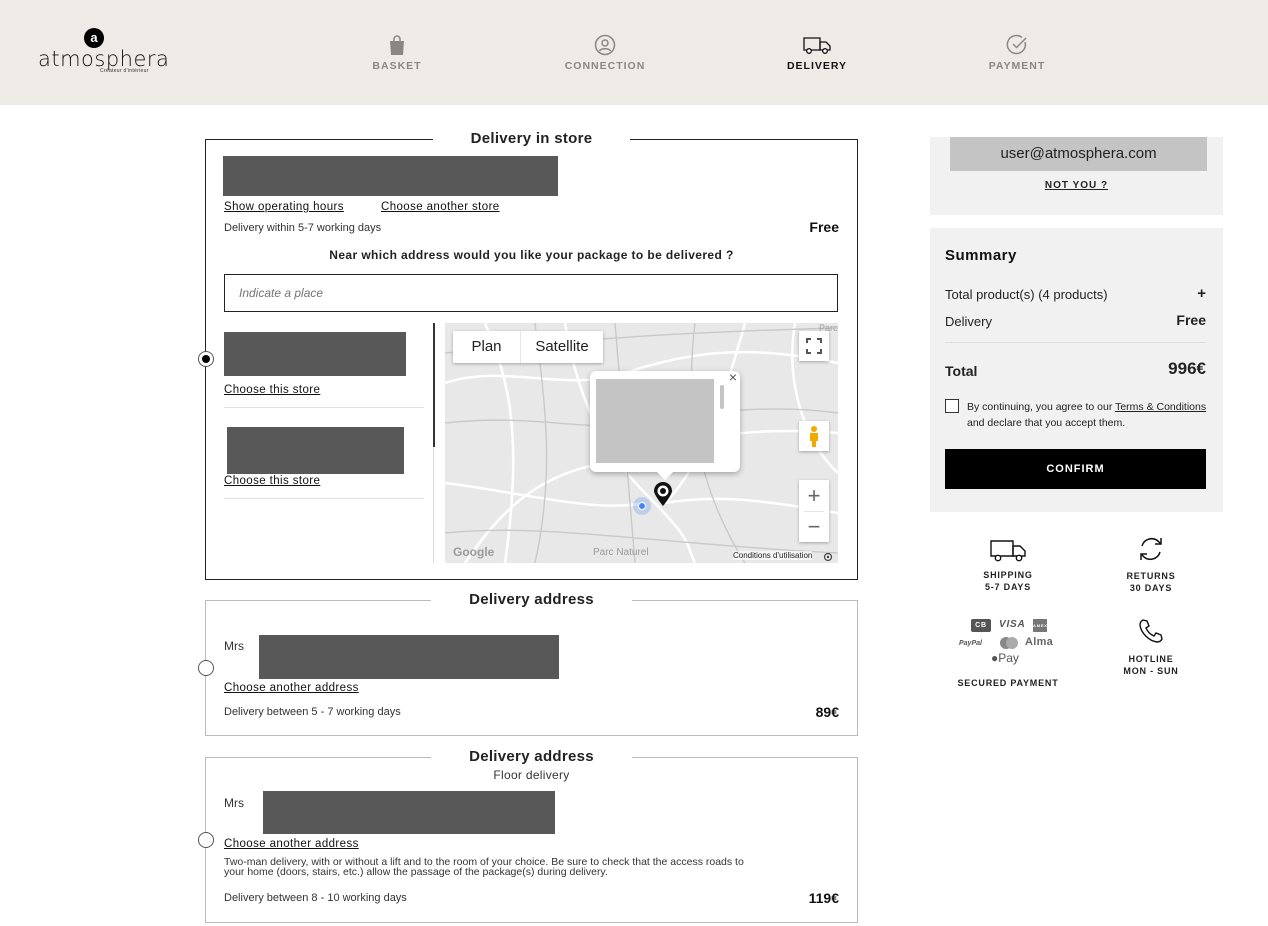  I want to click on apple-pay-text: Pay, so click(1008, 658).